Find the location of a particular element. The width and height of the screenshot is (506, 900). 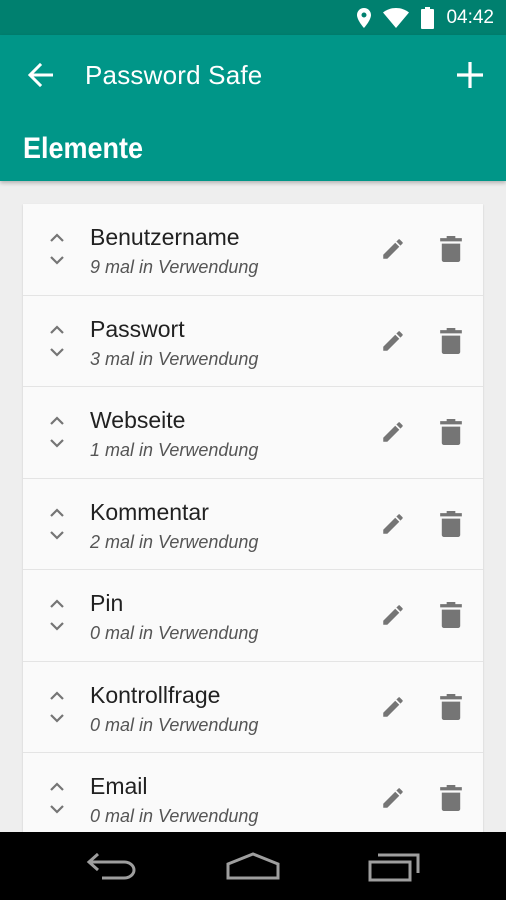

item-title: Pin is located at coordinates (107, 603).